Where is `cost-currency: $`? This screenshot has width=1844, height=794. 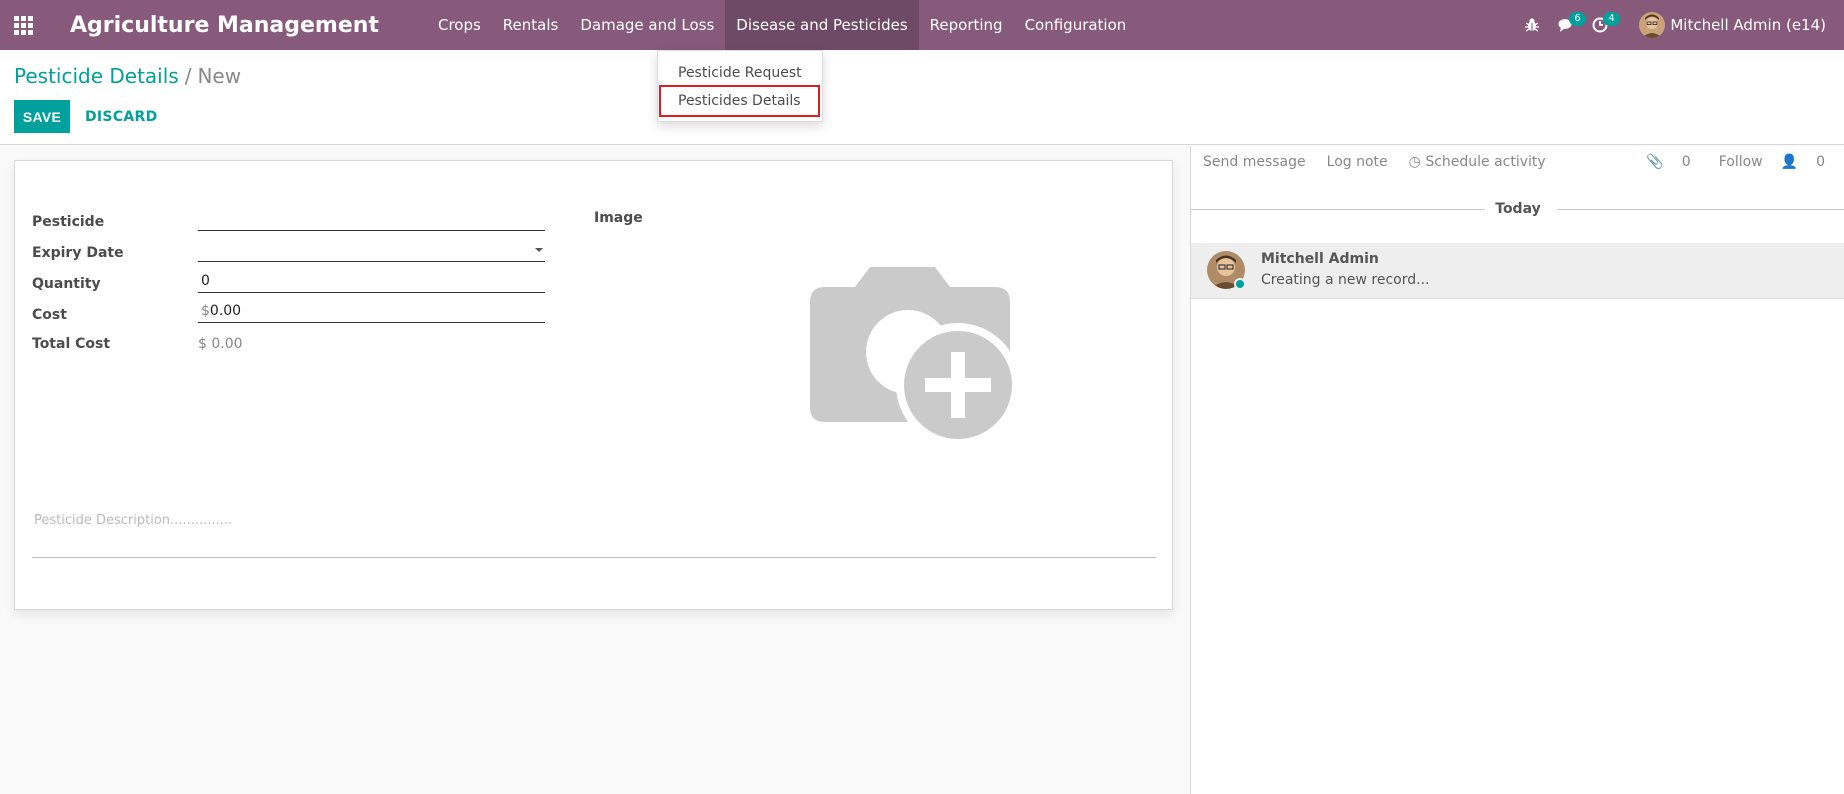 cost-currency: $ is located at coordinates (205, 311).